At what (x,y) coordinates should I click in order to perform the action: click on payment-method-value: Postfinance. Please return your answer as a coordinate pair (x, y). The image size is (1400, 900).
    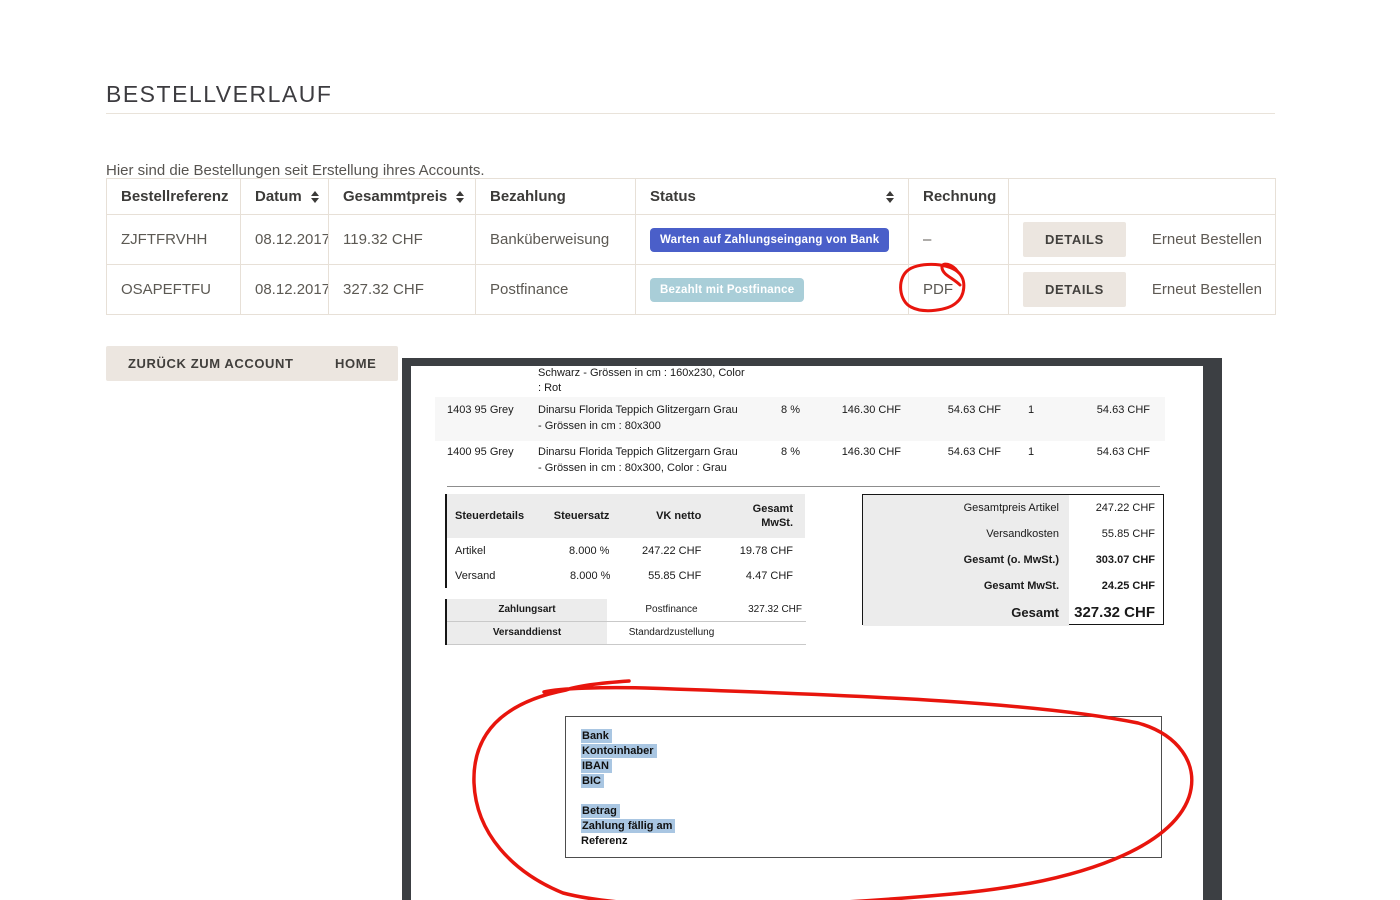
    Looking at the image, I should click on (671, 609).